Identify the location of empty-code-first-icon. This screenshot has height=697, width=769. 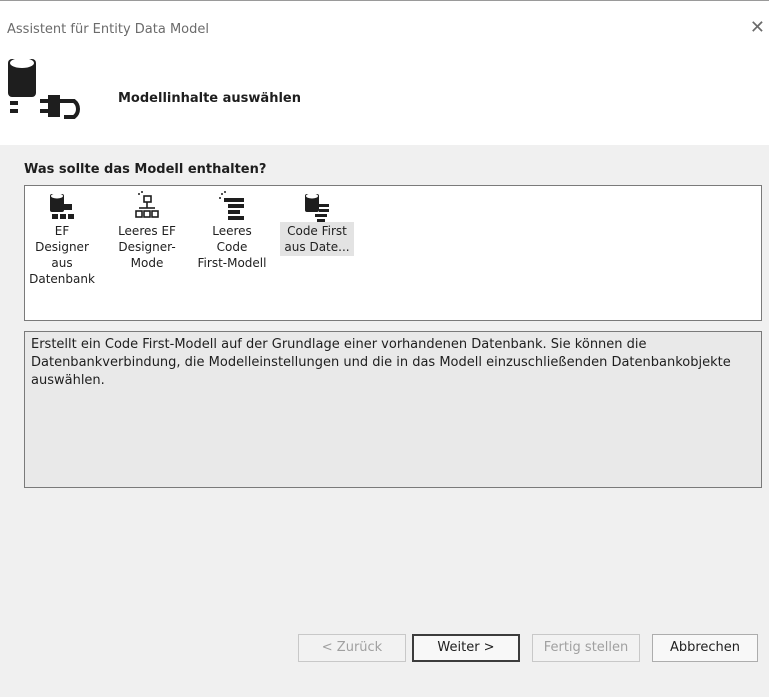
(231, 205).